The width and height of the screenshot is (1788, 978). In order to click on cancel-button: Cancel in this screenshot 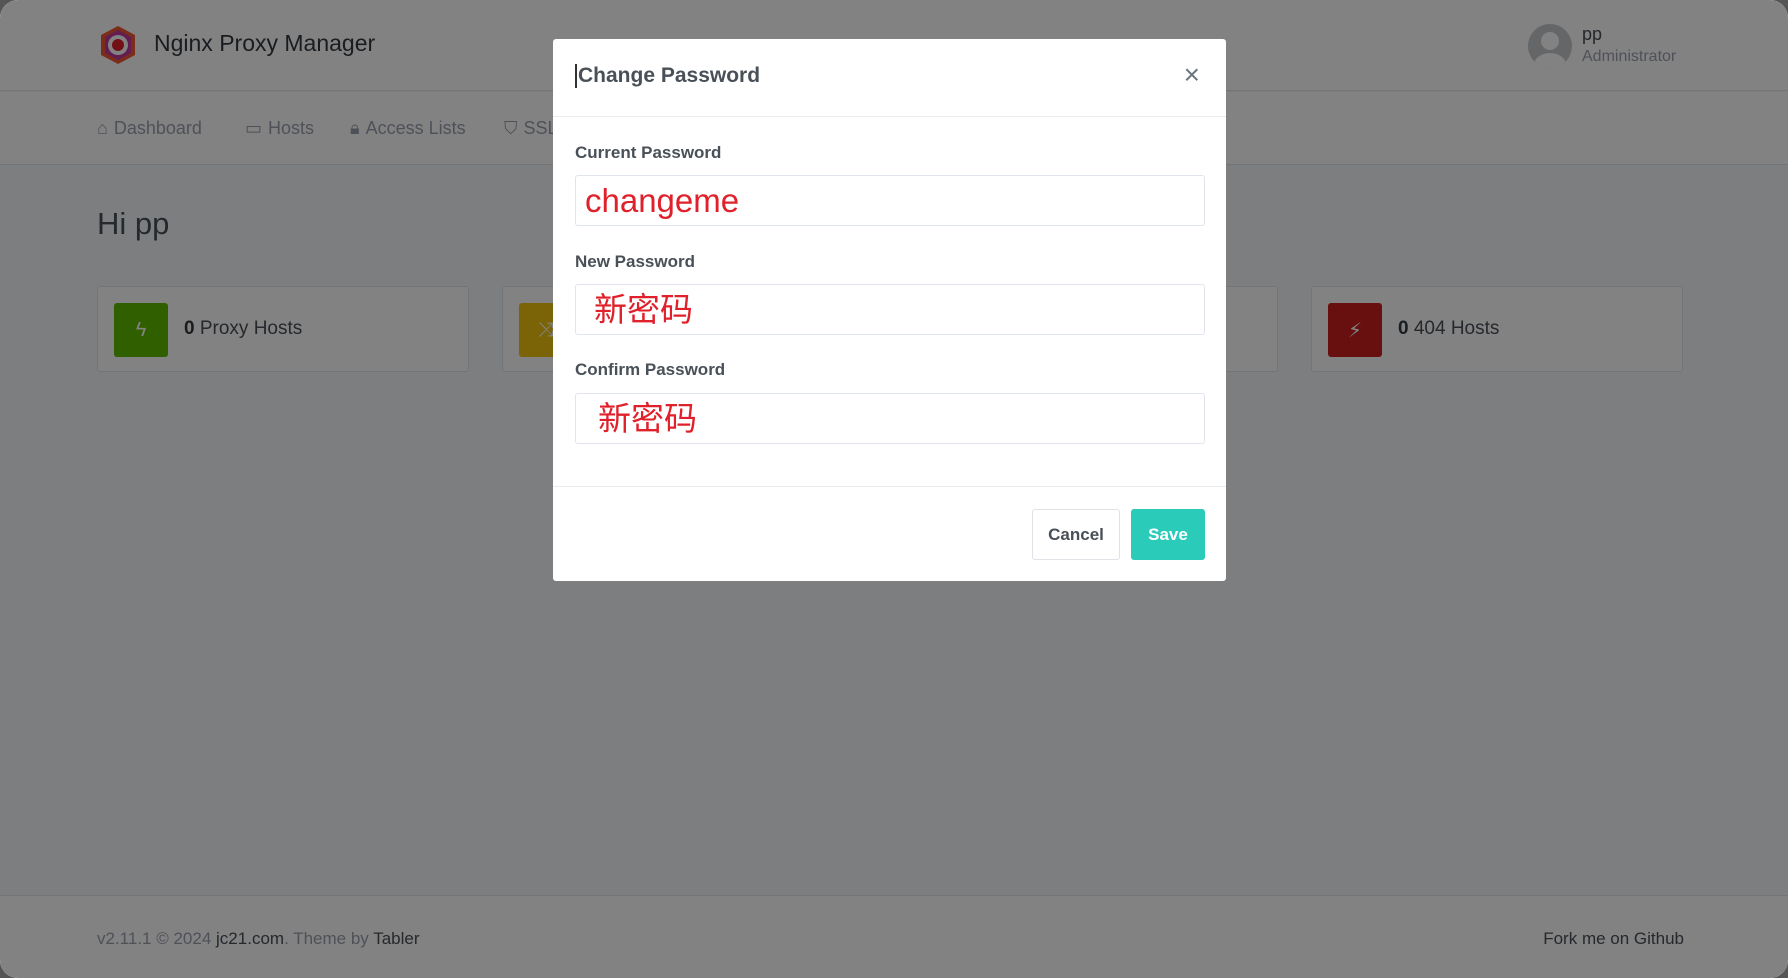, I will do `click(1076, 534)`.